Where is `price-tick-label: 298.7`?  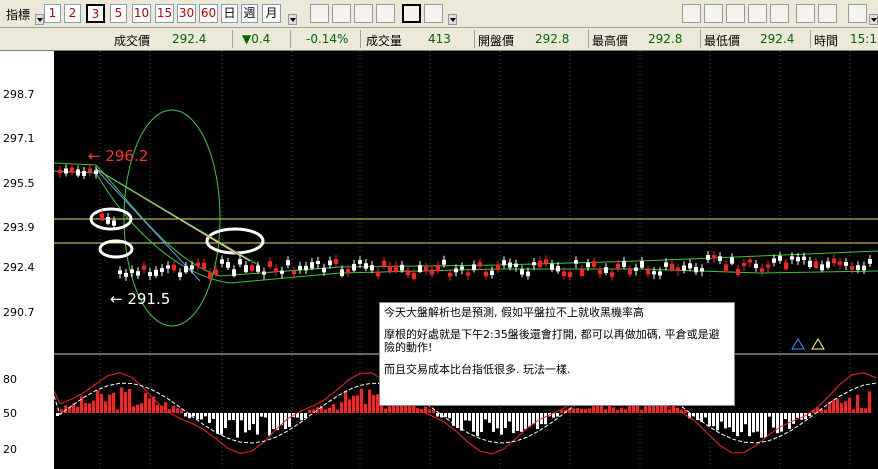
price-tick-label: 298.7 is located at coordinates (19, 94).